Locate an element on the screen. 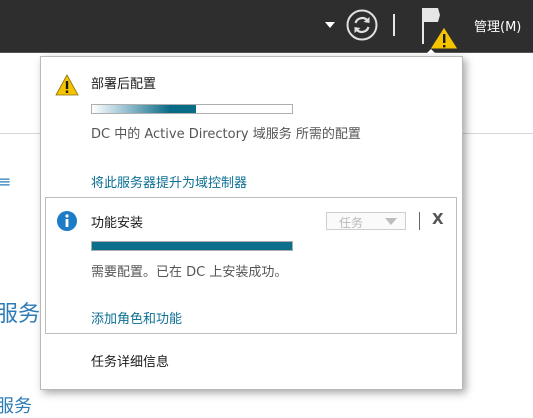 This screenshot has width=533, height=418. task-description: DC 中的 Active Directory 域服务 所需的配置 is located at coordinates (226, 134).